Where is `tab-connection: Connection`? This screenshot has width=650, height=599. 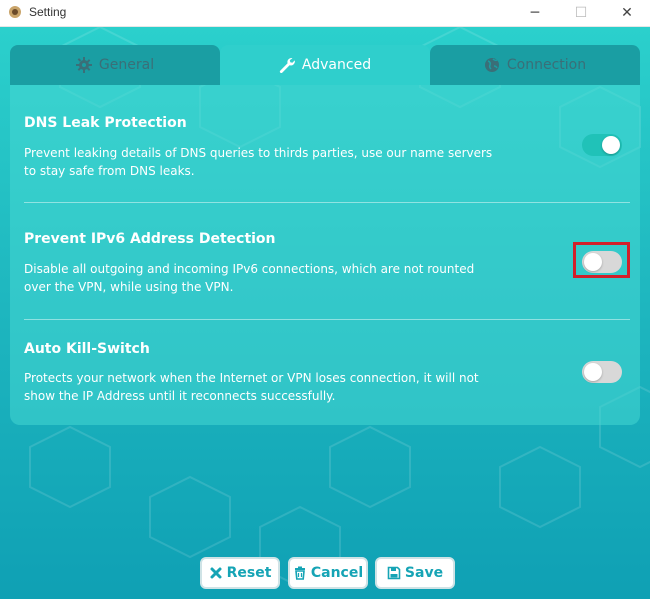 tab-connection: Connection is located at coordinates (535, 65).